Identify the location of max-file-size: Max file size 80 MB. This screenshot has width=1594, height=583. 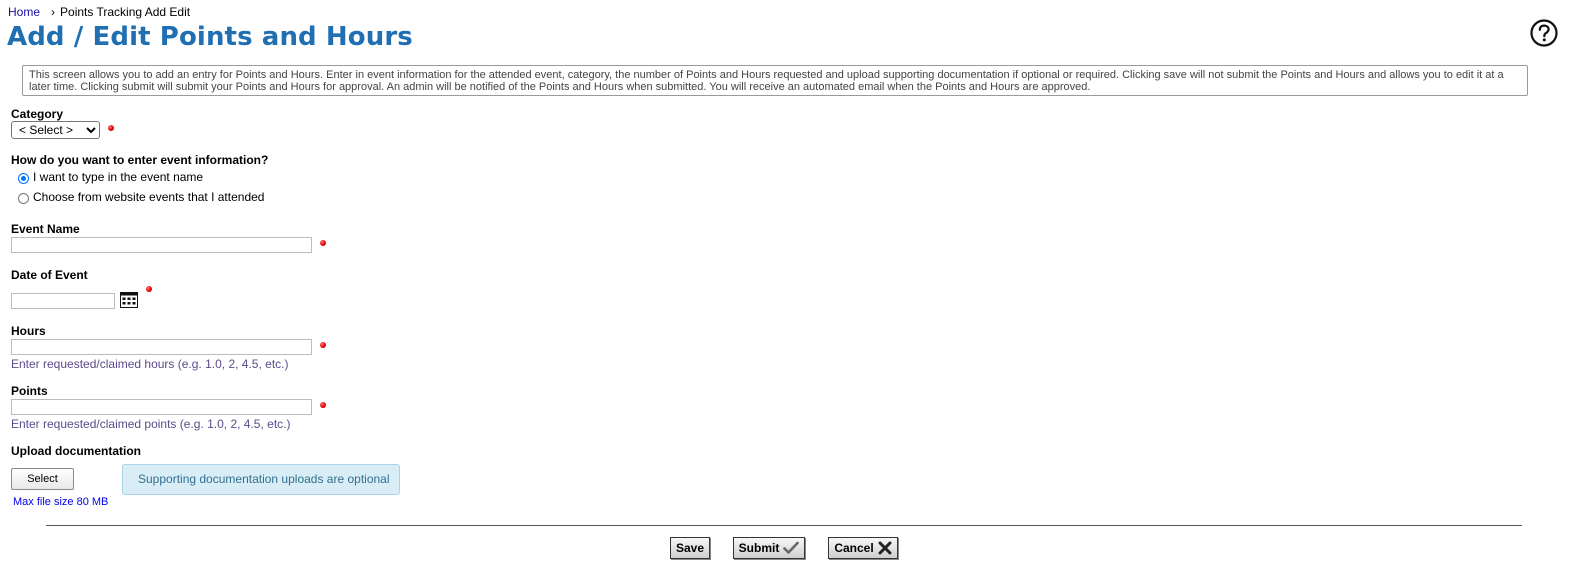
(61, 502).